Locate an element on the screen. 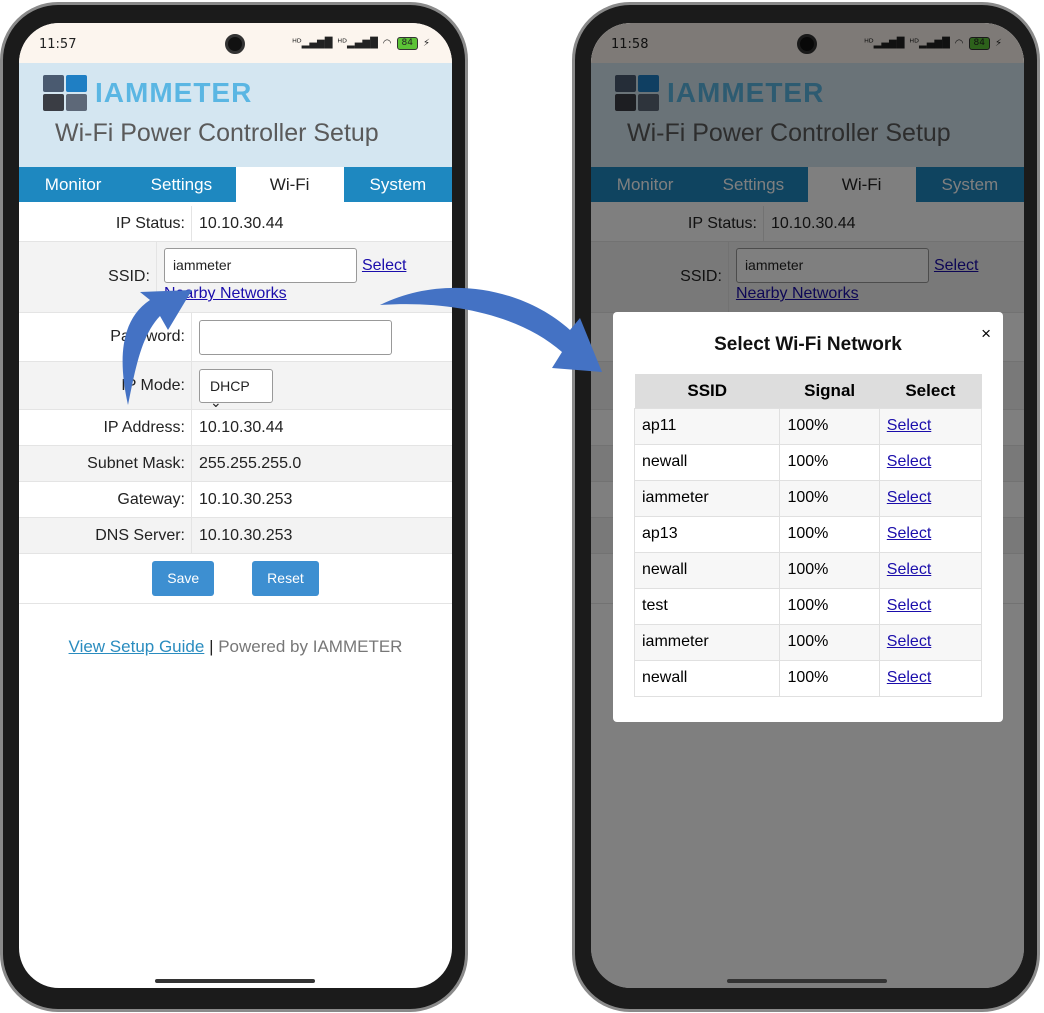 The image size is (1044, 1013). network-ssid: test is located at coordinates (707, 606).